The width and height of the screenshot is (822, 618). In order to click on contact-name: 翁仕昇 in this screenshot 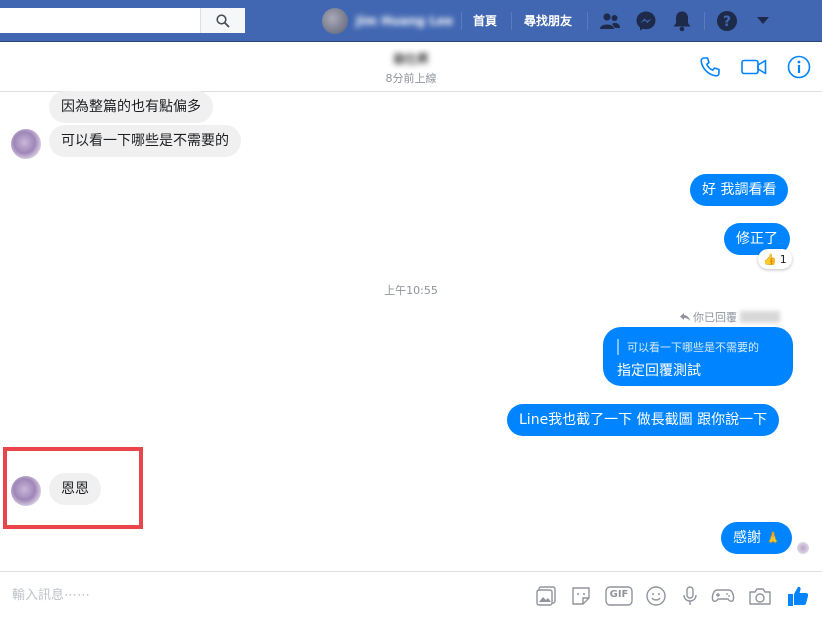, I will do `click(411, 58)`.